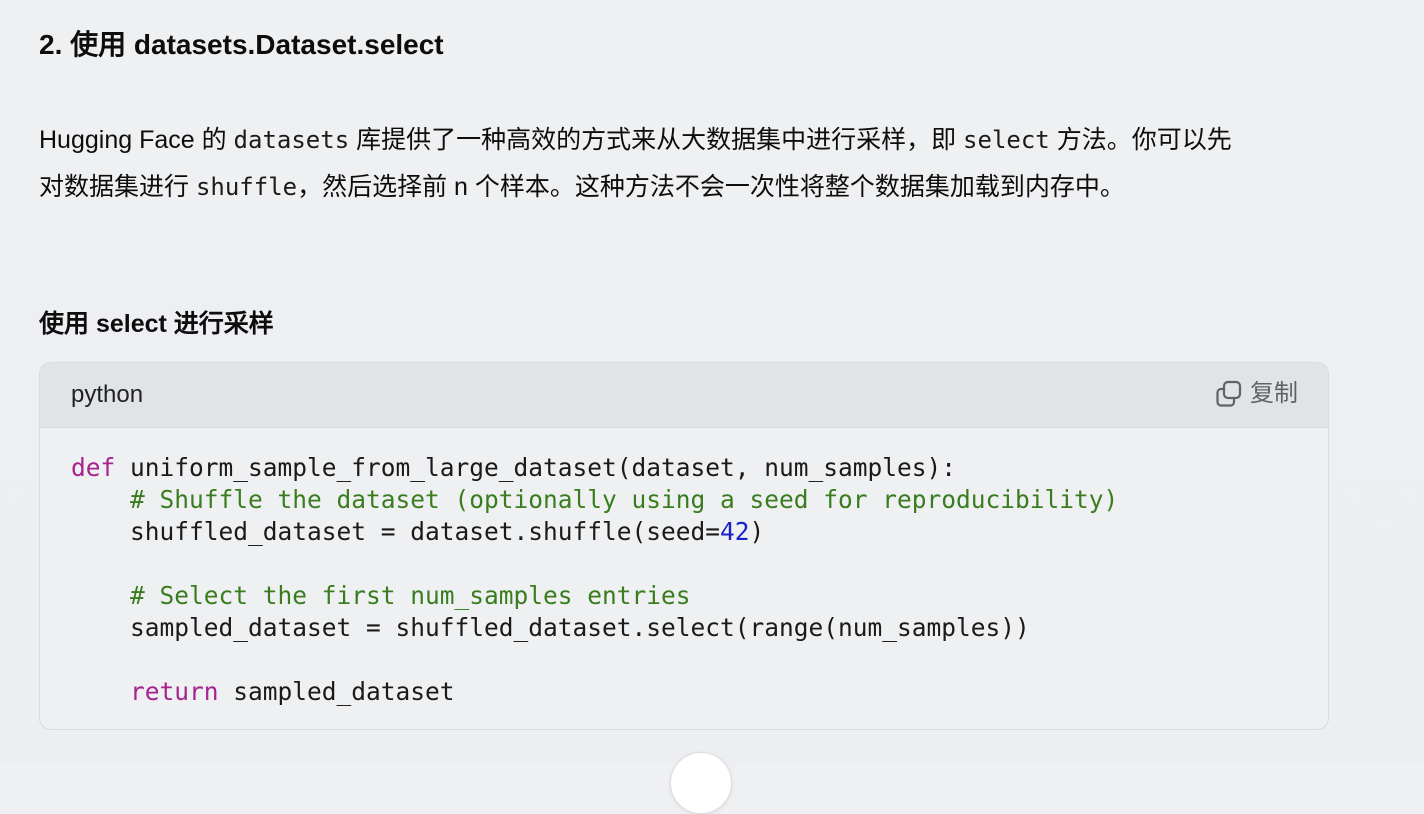 This screenshot has width=1424, height=814. What do you see at coordinates (246, 187) in the screenshot?
I see `inline-code: shuffle` at bounding box center [246, 187].